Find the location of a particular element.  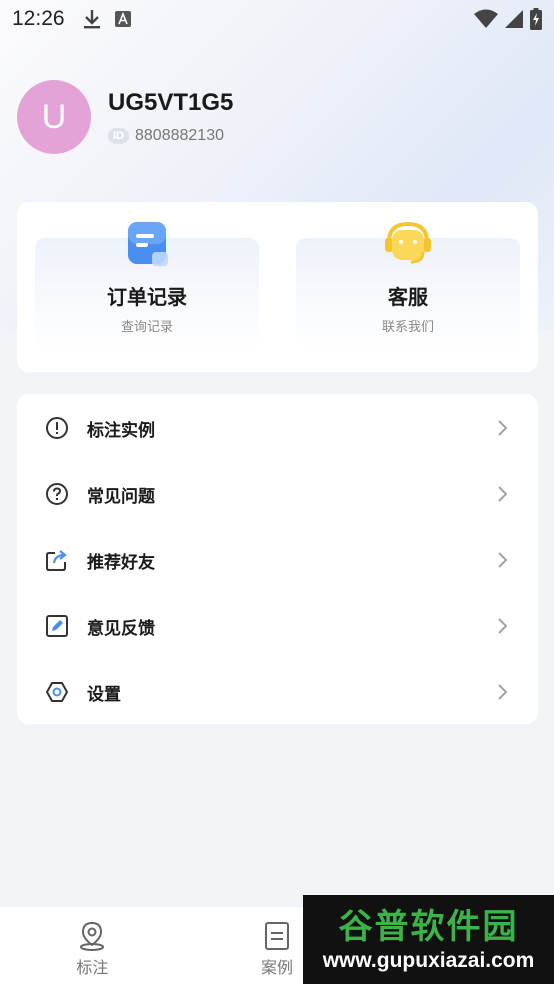

menu-label: 推荐好友 is located at coordinates (121, 562).